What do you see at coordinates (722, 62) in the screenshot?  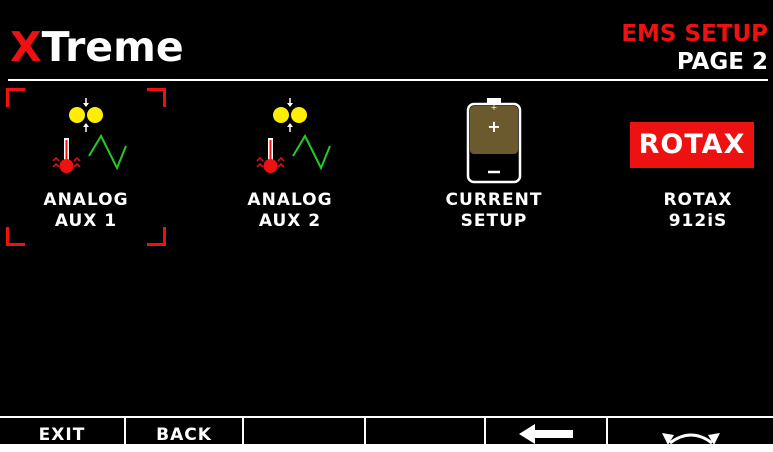 I see `page-label: PAGE 2` at bounding box center [722, 62].